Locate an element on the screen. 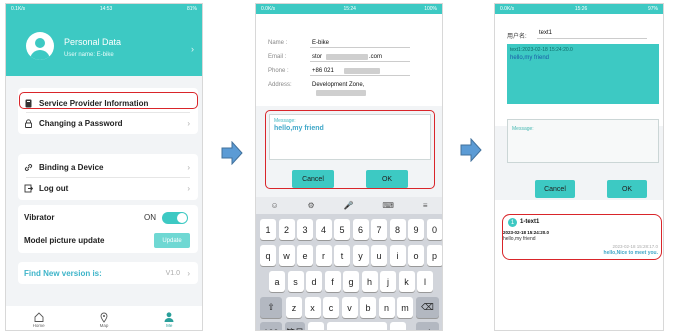 Image resolution: width=674 pixels, height=334 pixels. key-5: 5 is located at coordinates (342, 229).